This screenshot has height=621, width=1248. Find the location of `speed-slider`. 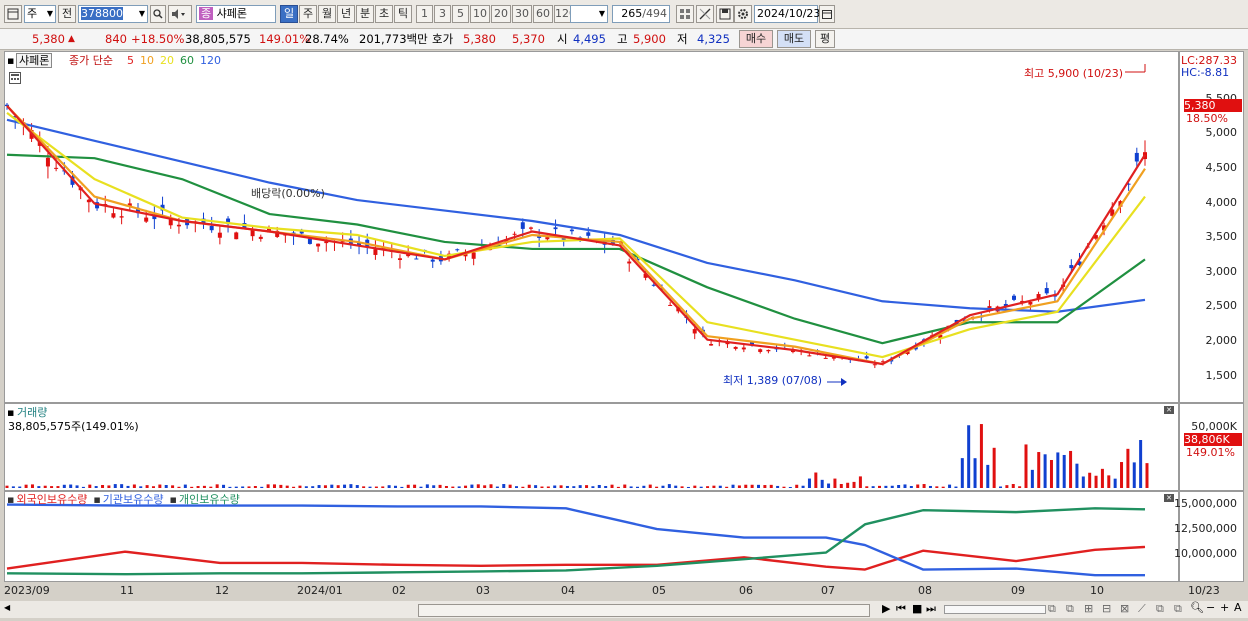

speed-slider is located at coordinates (995, 609).